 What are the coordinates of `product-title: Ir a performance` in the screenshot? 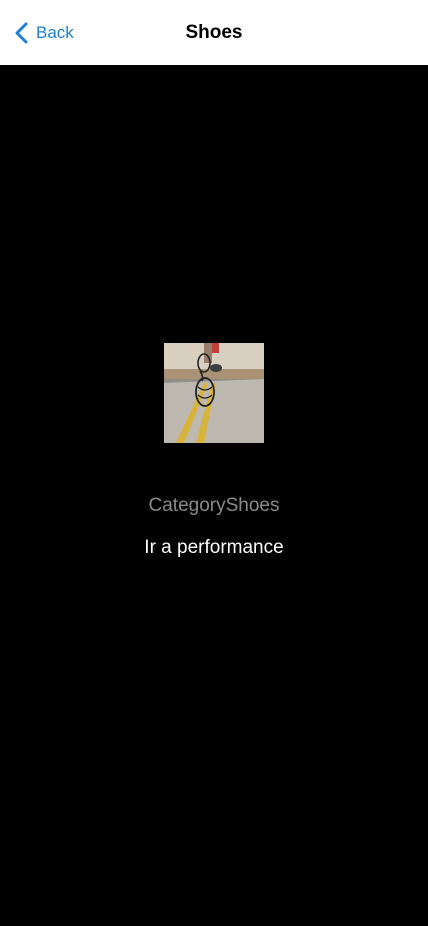 It's located at (214, 547).